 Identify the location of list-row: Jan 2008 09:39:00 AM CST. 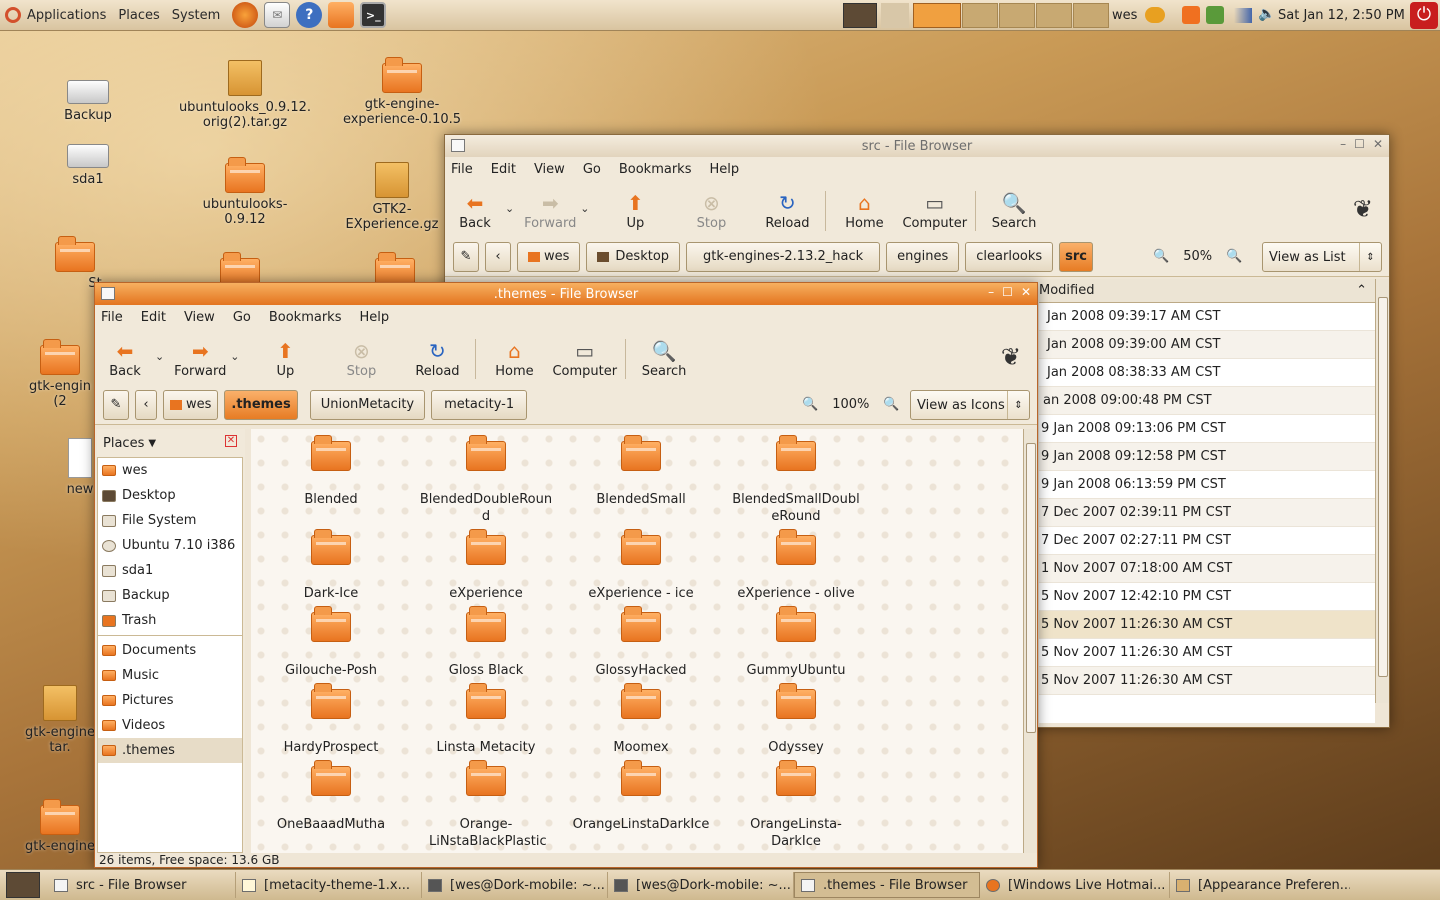
(1207, 345).